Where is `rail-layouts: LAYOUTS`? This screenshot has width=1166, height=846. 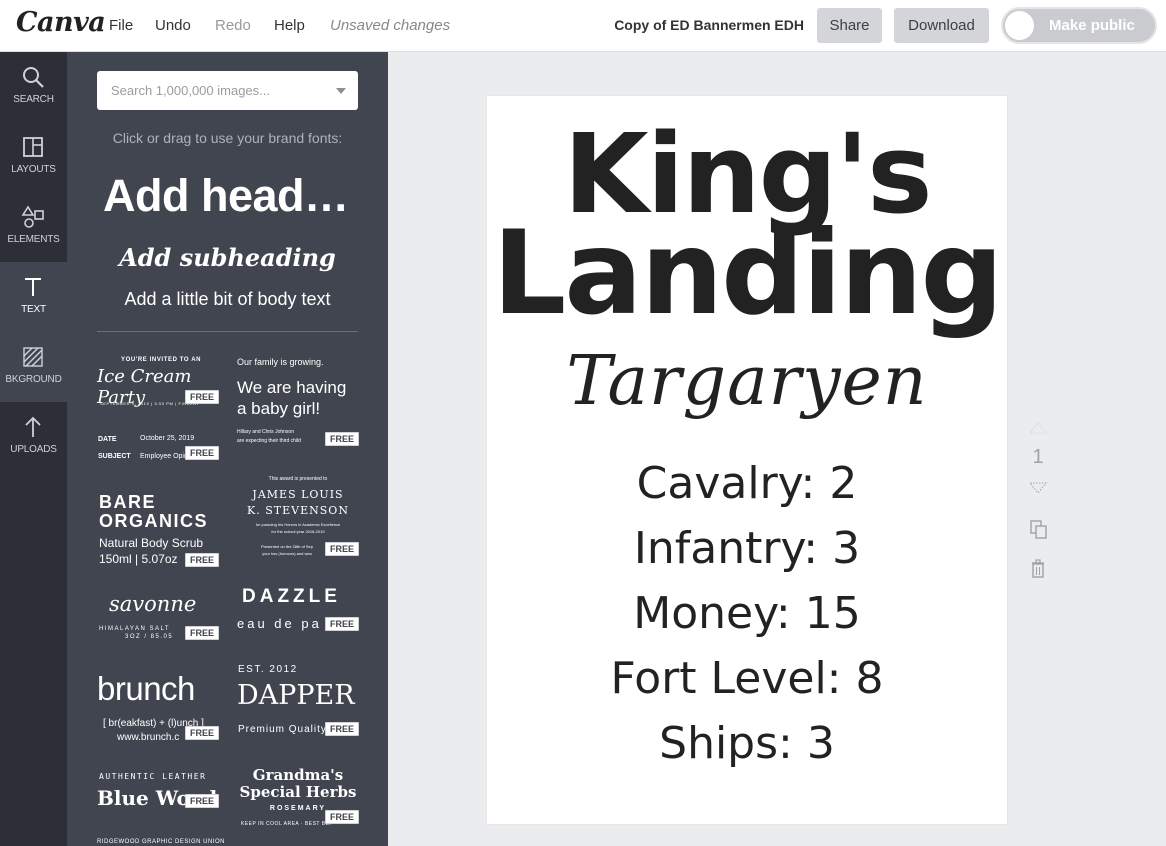 rail-layouts: LAYOUTS is located at coordinates (33, 157).